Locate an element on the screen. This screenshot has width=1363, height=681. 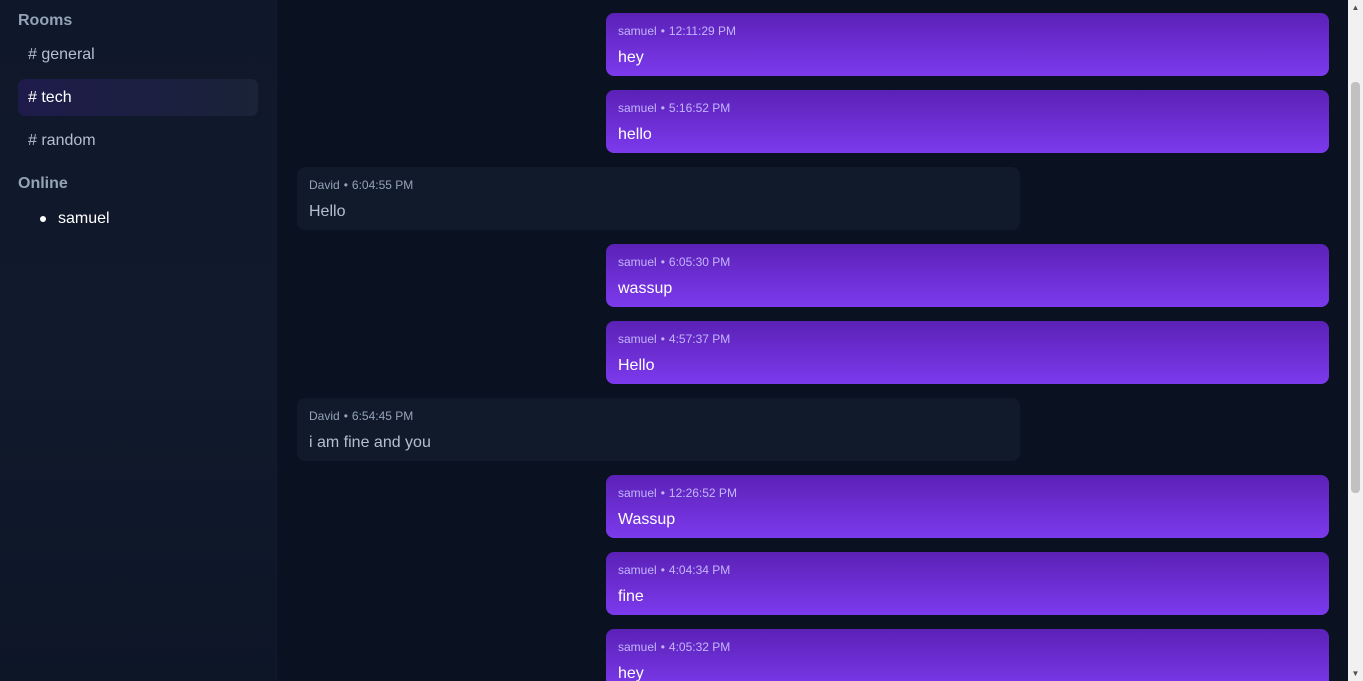
message-text: Wassup is located at coordinates (647, 519).